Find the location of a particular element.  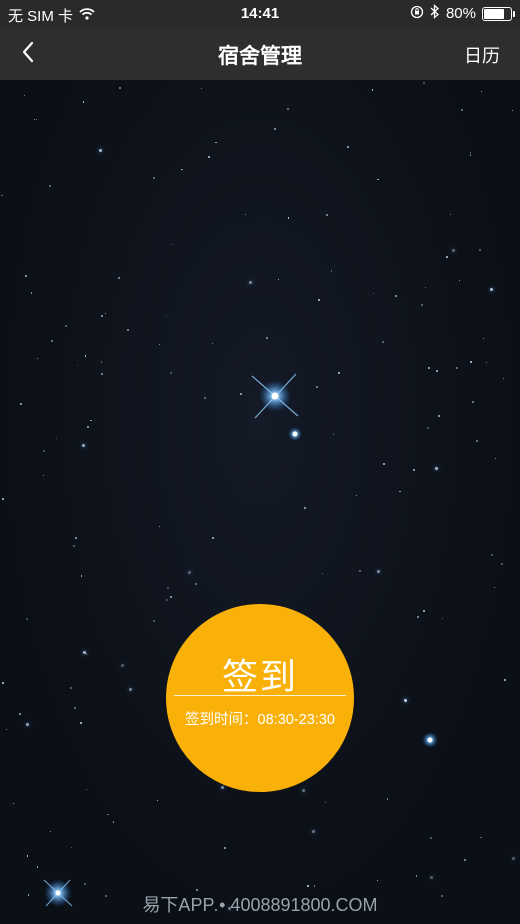

footer-watermark: 易下APP • 4008891800.COM is located at coordinates (260, 905).